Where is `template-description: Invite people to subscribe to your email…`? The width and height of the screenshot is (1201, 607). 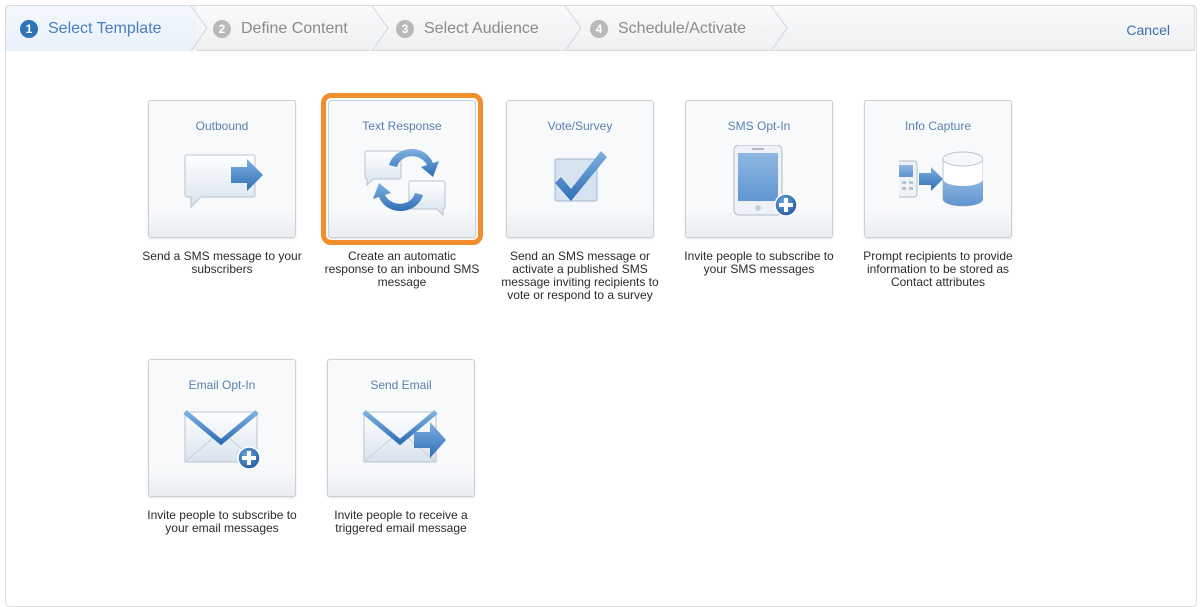
template-description: Invite people to subscribe to your email… is located at coordinates (222, 521).